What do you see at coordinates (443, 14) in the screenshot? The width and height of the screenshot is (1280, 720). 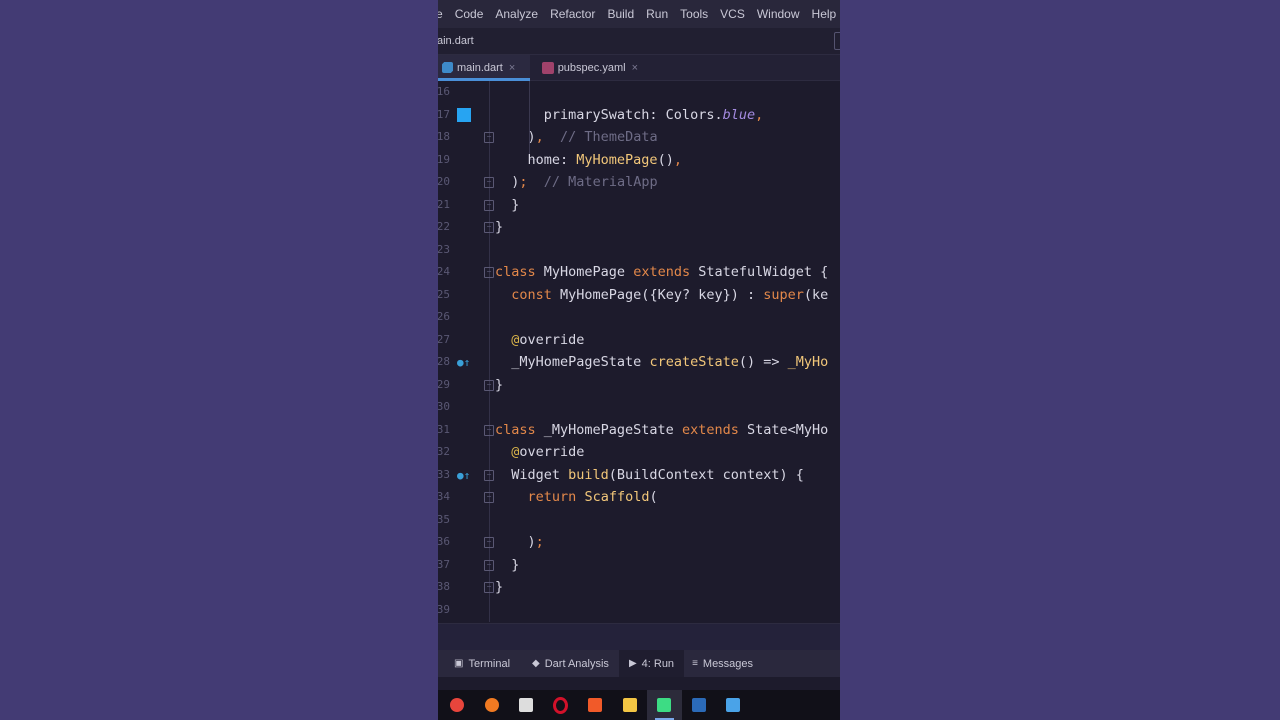 I see `menu-item: e` at bounding box center [443, 14].